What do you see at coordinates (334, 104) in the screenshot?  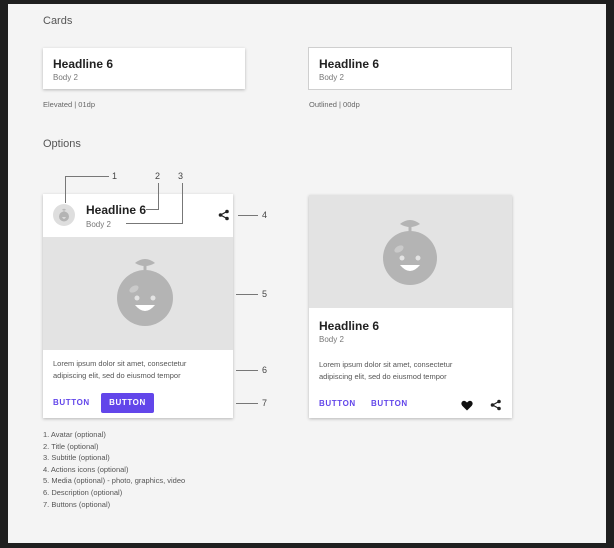 I see `outlined-caption: Outlined | 00dp` at bounding box center [334, 104].